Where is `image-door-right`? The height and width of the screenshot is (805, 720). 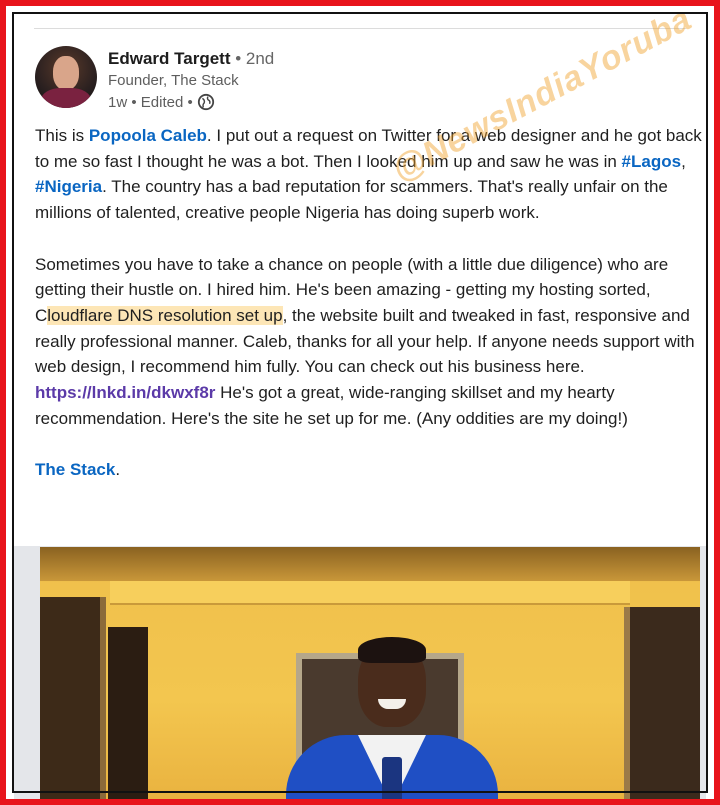
image-door-right is located at coordinates (662, 703).